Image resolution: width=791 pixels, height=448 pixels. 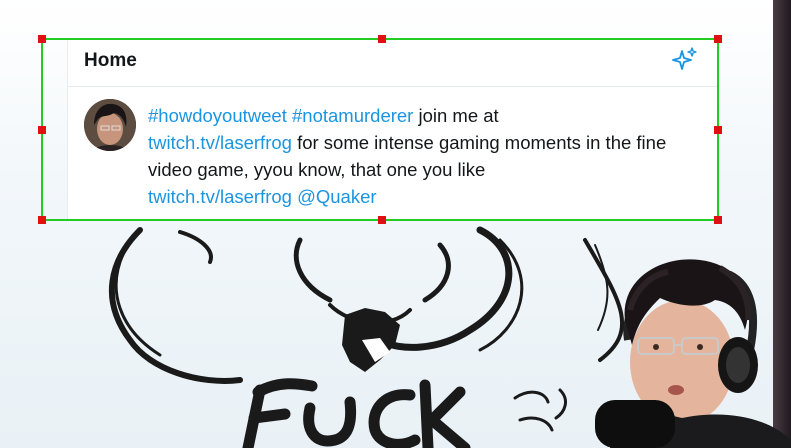 What do you see at coordinates (110, 125) in the screenshot?
I see `avatar` at bounding box center [110, 125].